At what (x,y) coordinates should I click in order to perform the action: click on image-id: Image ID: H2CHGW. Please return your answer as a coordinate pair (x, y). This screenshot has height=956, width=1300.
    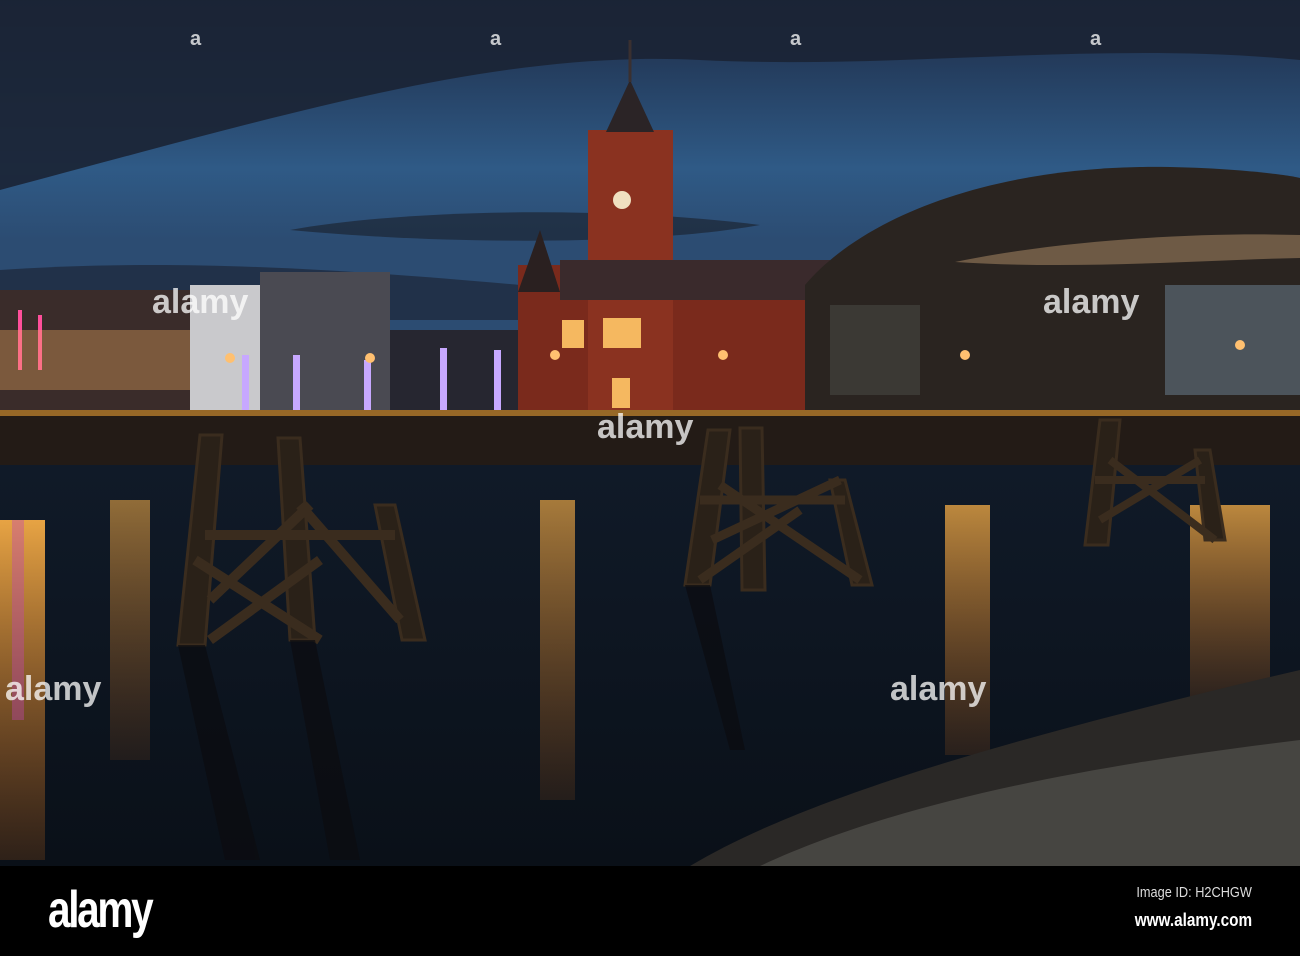
    Looking at the image, I should click on (1194, 892).